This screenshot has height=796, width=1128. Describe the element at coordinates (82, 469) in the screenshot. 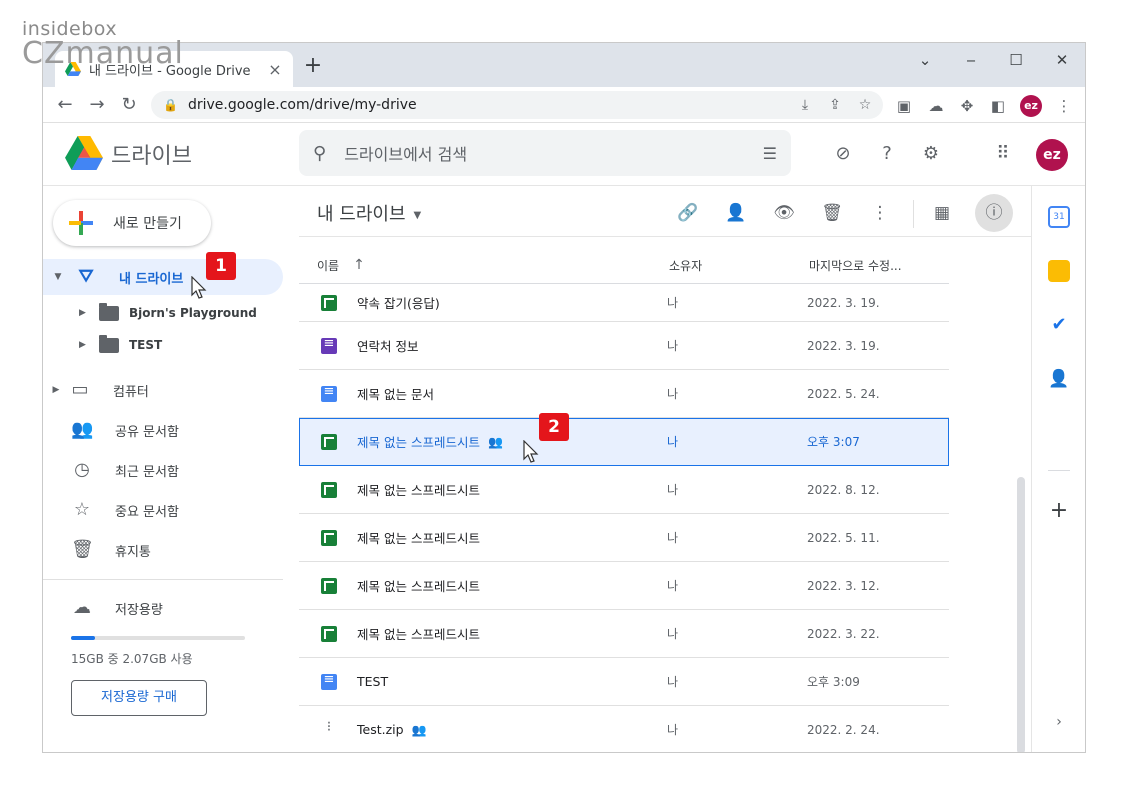

I see `clock-icon: ◷` at that location.